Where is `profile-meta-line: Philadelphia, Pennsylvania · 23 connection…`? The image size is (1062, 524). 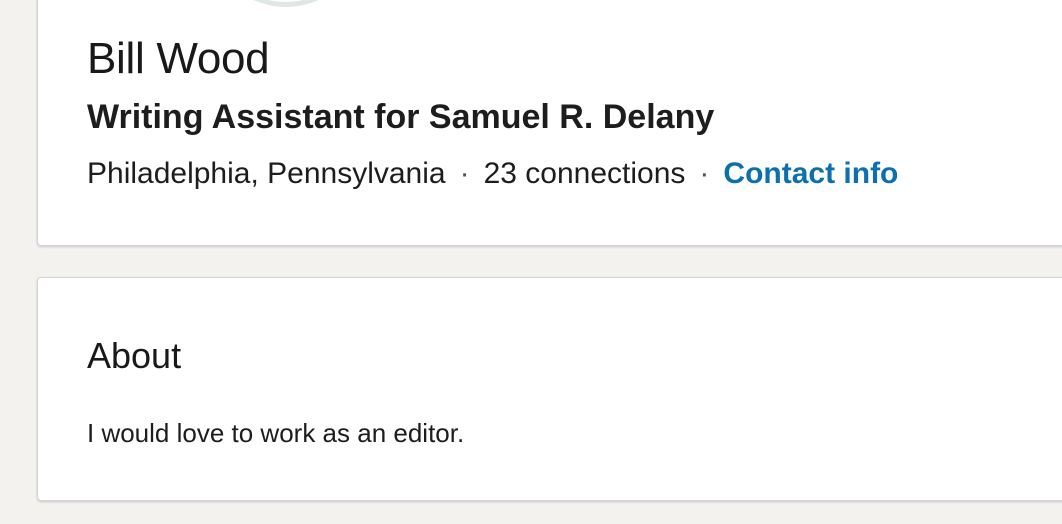 profile-meta-line: Philadelphia, Pennsylvania · 23 connection… is located at coordinates (492, 174).